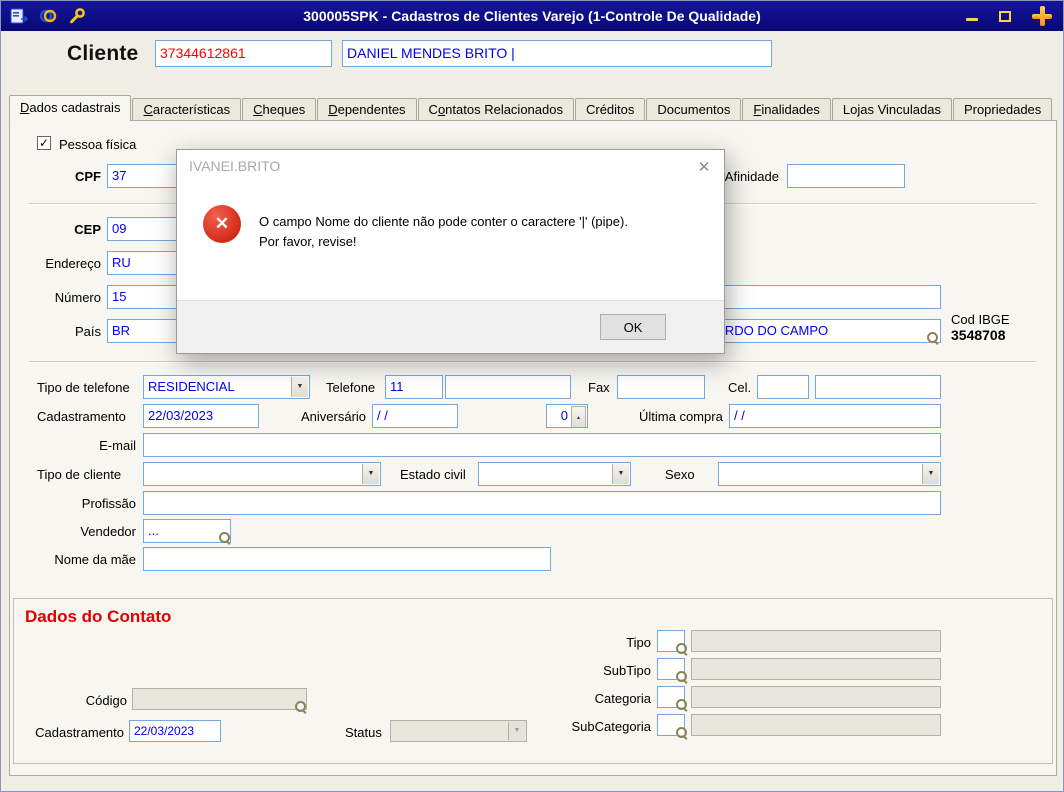 This screenshot has width=1064, height=792. I want to click on tipo-label: Tipo, so click(638, 642).